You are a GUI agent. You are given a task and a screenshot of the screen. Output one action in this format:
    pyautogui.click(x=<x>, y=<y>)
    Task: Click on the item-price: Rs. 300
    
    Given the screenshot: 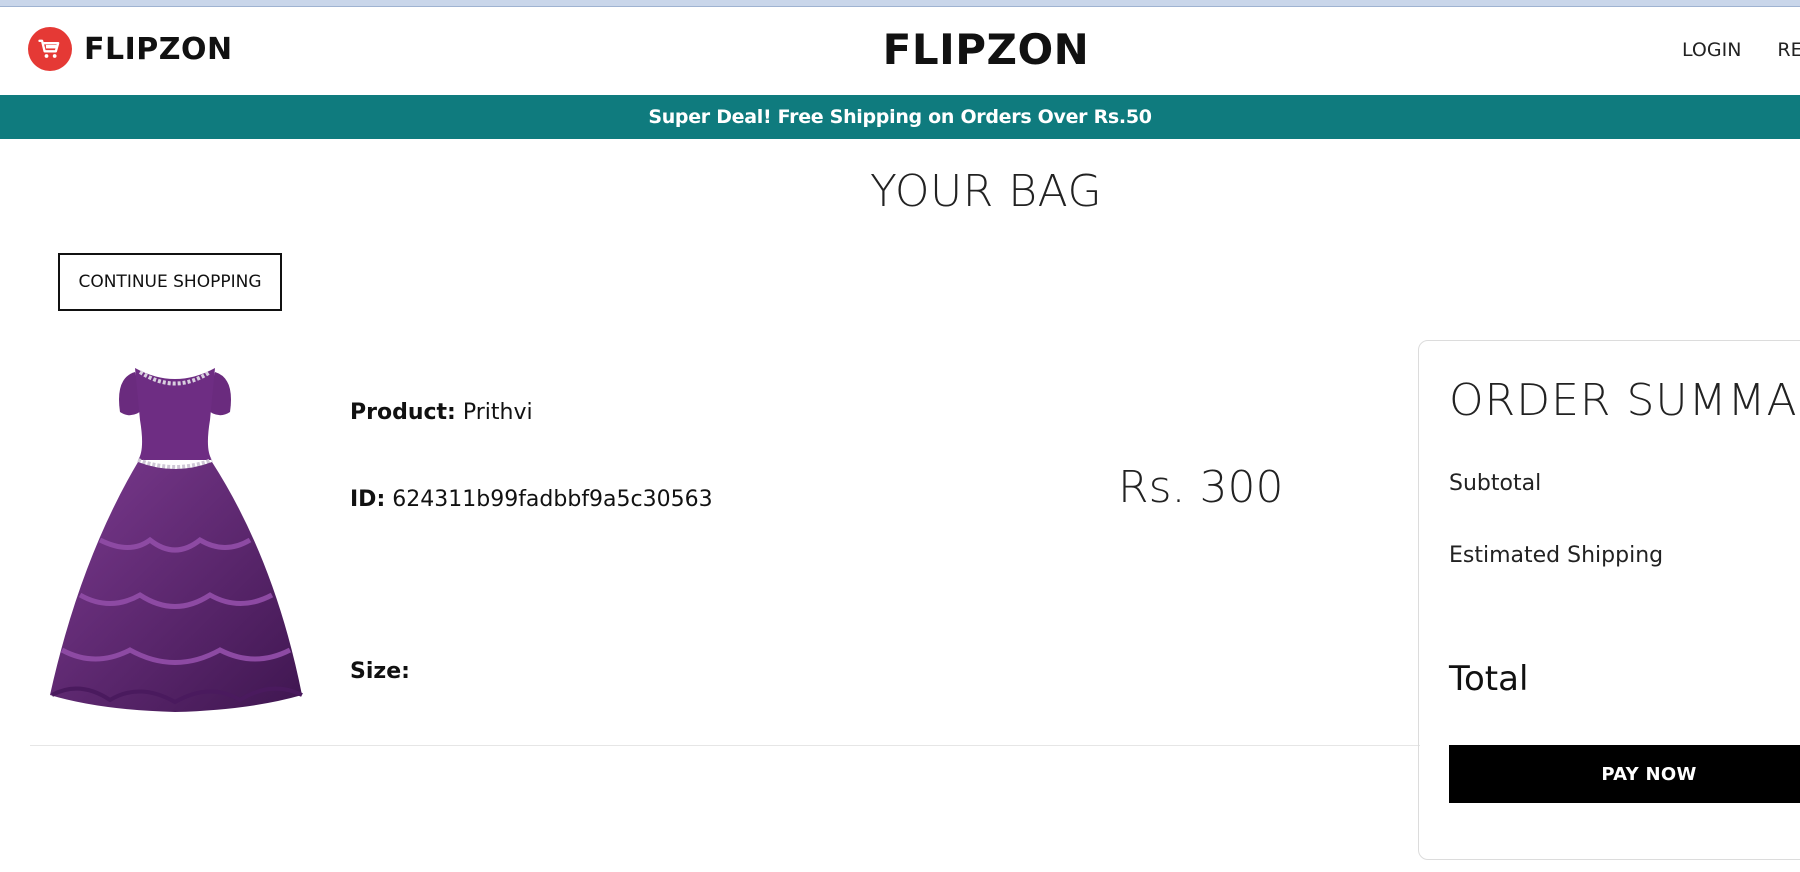 What is the action you would take?
    pyautogui.click(x=1201, y=487)
    